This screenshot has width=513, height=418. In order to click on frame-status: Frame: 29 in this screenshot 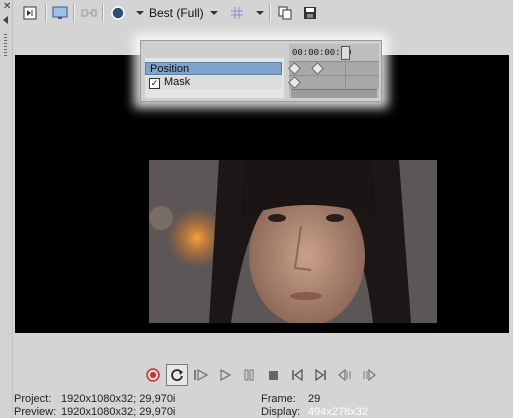, I will do `click(361, 399)`.